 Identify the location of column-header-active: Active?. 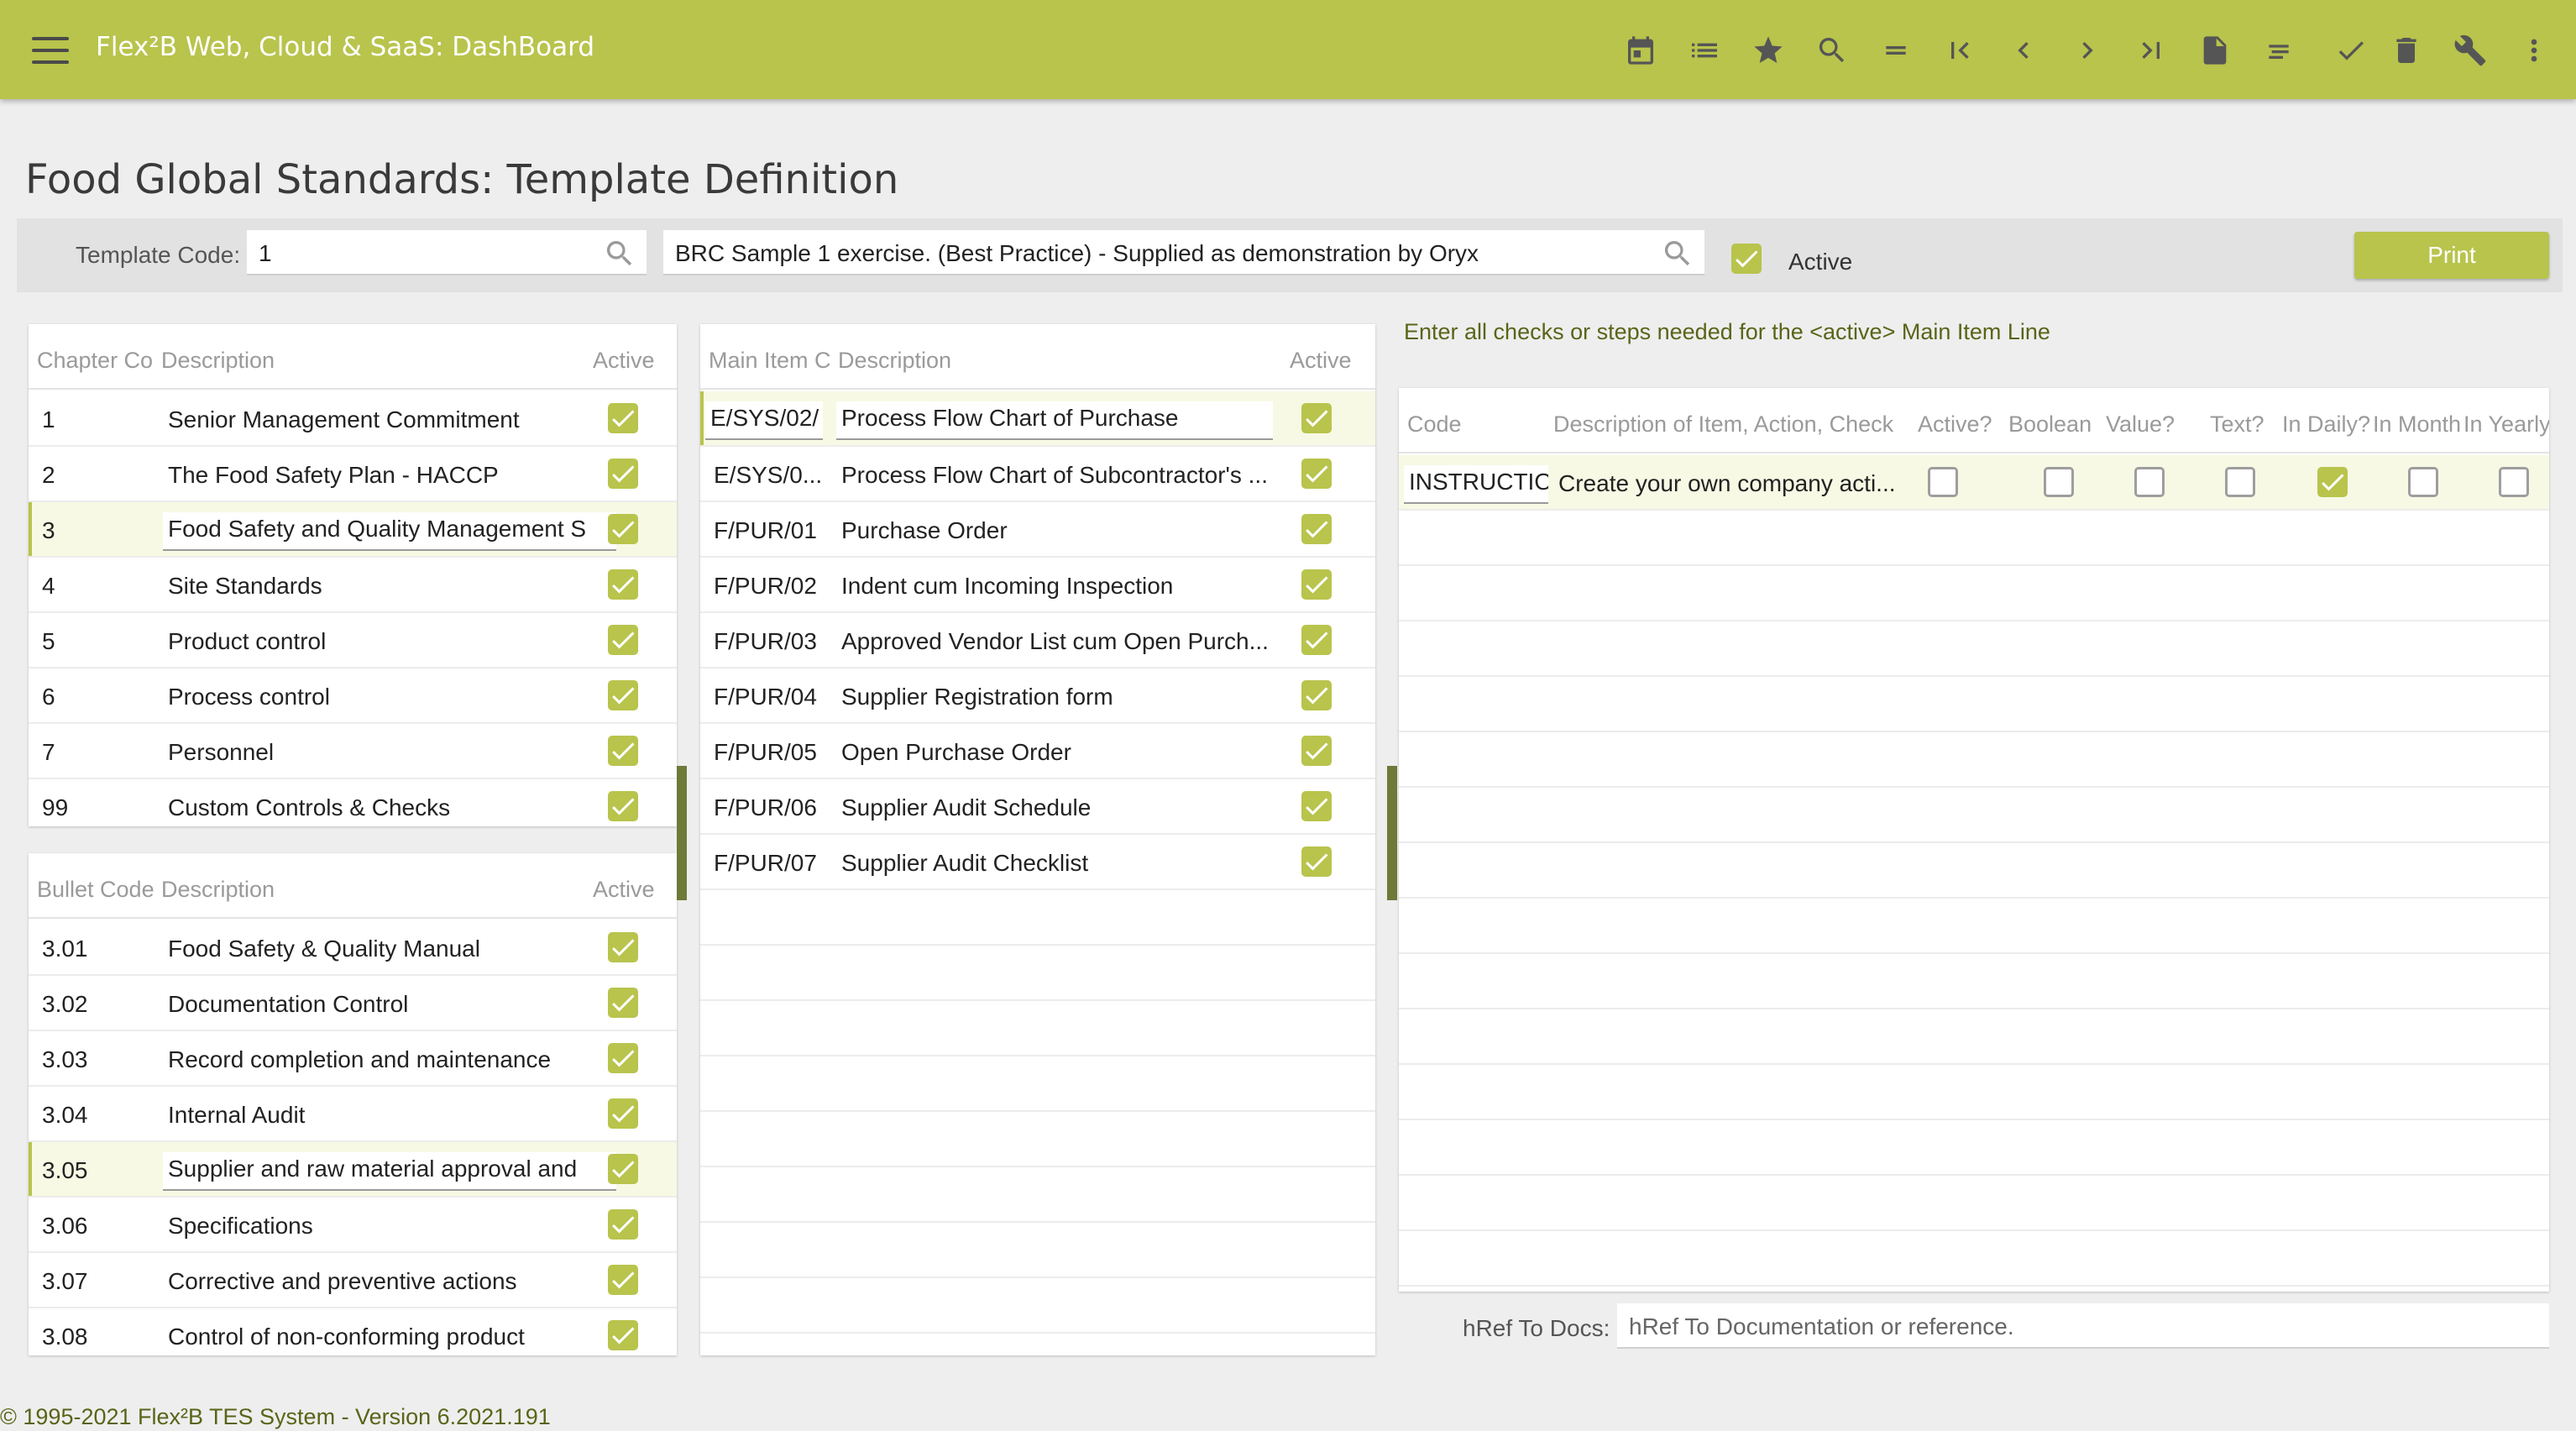
(1961, 425).